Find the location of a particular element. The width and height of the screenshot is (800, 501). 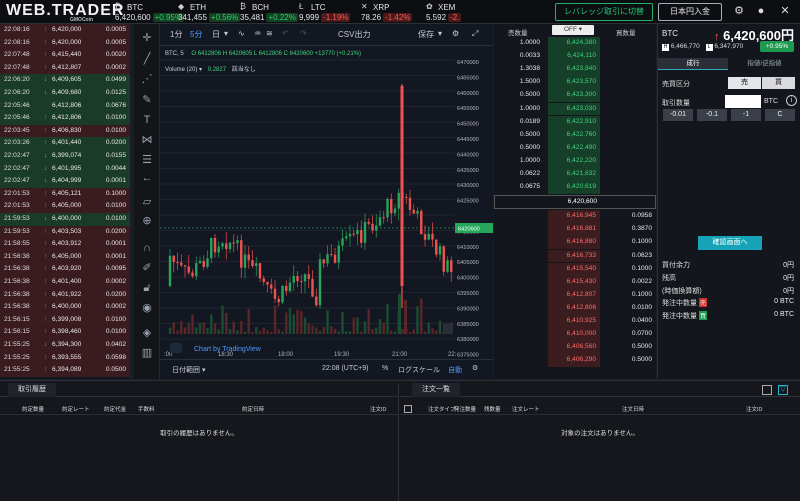

timezone-label: 22:08 (UTC+9) is located at coordinates (345, 368).